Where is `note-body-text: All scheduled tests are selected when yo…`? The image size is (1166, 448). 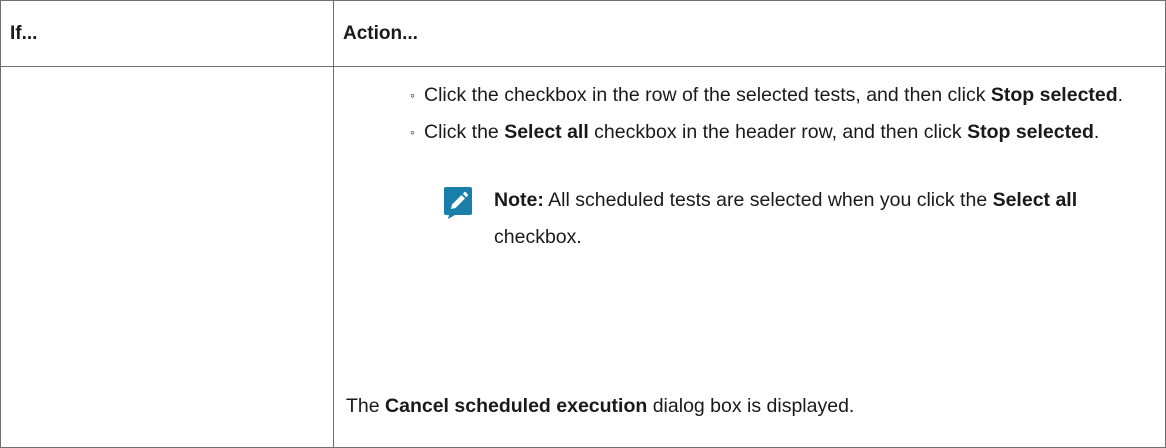
note-body-text: All scheduled tests are selected when yo… is located at coordinates (768, 200).